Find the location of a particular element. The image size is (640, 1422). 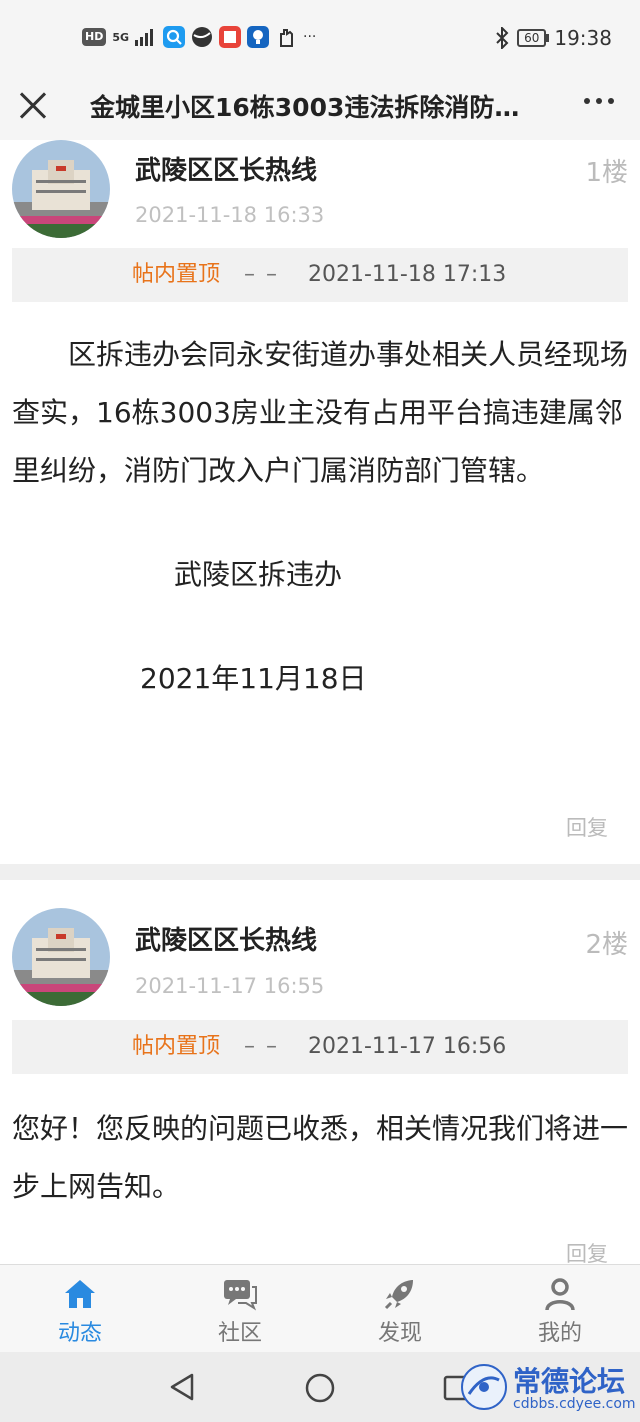

user-icon is located at coordinates (560, 1294).